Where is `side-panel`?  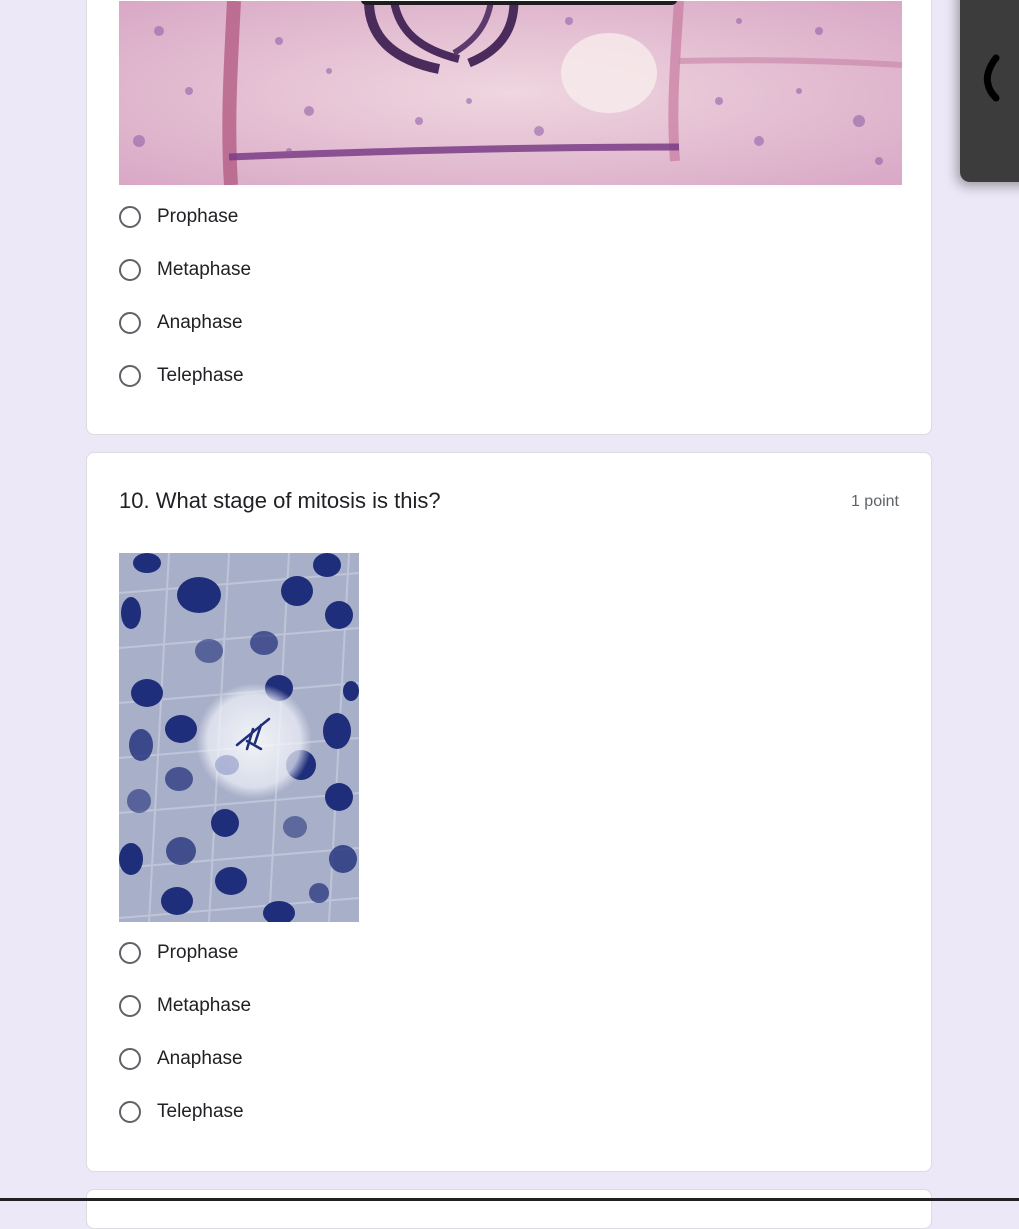
side-panel is located at coordinates (989, 91).